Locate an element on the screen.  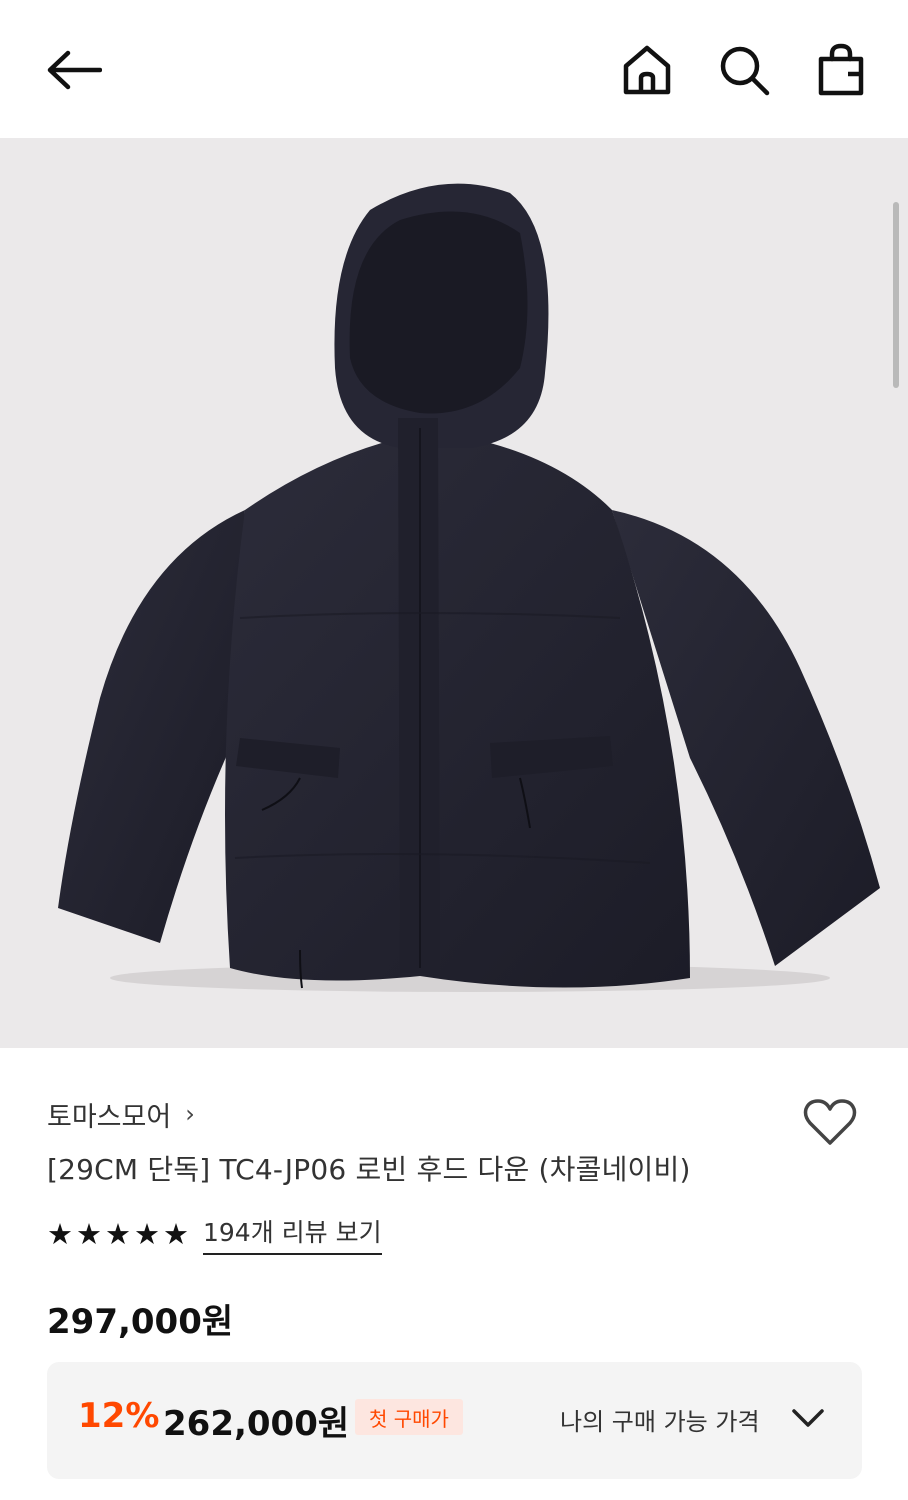
heart-outline-icon is located at coordinates (830, 1122).